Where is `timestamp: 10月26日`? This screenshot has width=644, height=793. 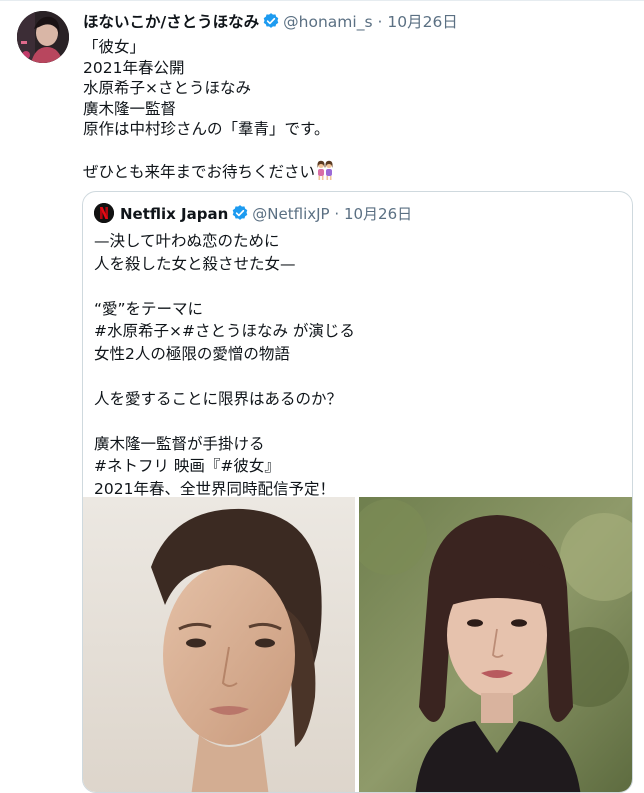
timestamp: 10月26日 is located at coordinates (422, 22).